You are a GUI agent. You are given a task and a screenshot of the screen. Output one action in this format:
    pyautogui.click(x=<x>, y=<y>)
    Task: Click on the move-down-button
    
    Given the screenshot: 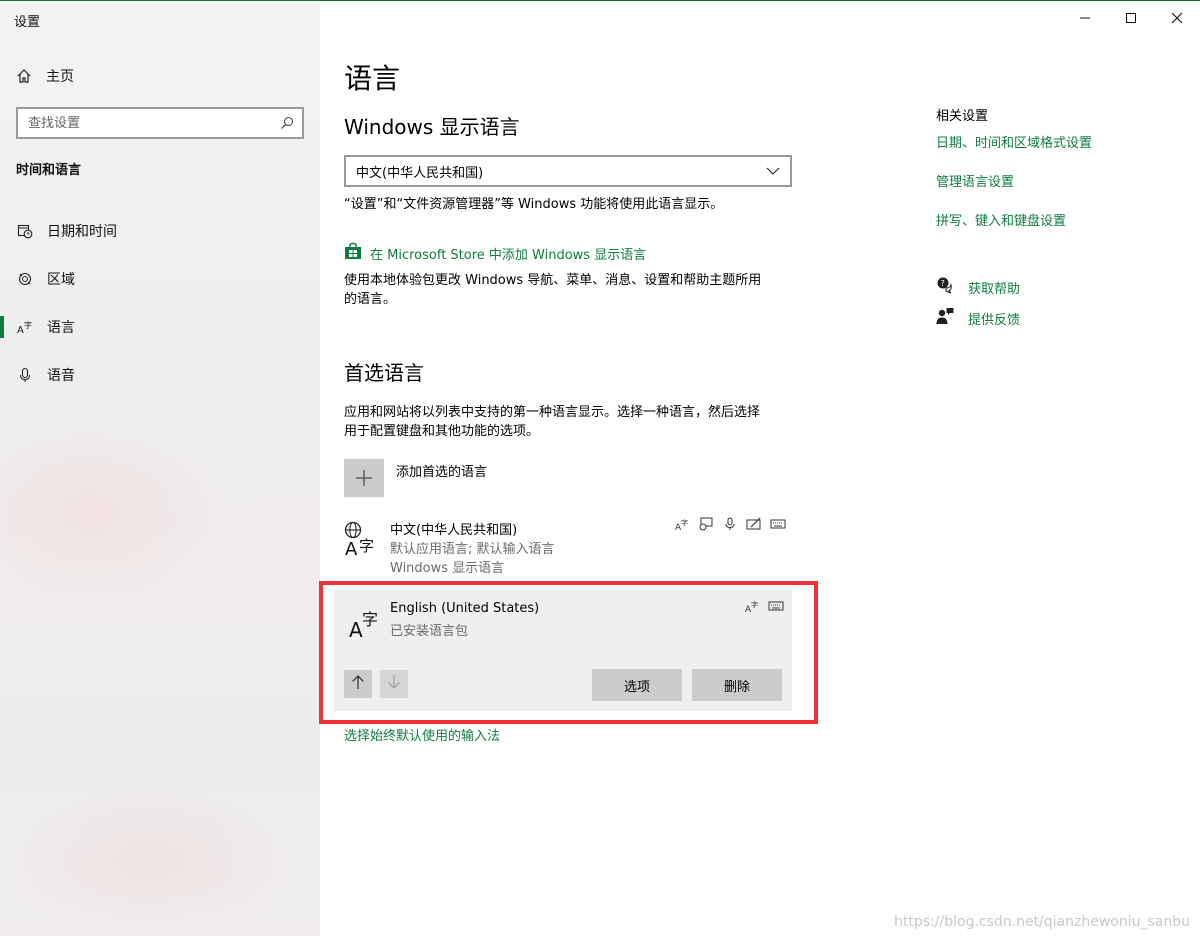 What is the action you would take?
    pyautogui.click(x=394, y=684)
    